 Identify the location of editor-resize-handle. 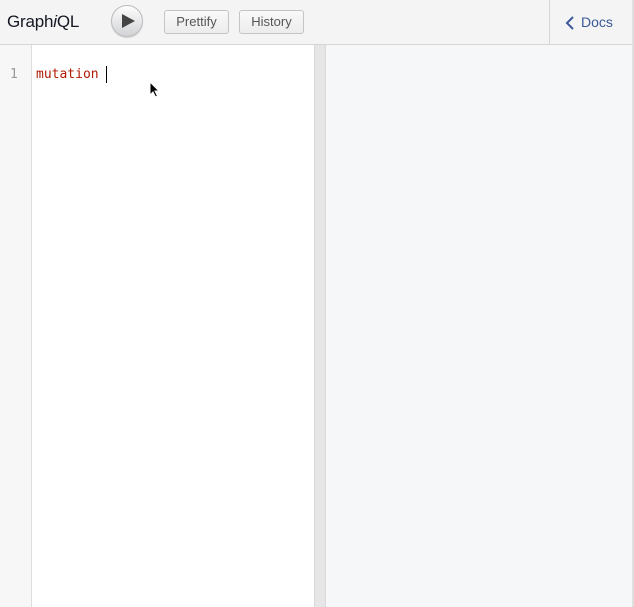
(320, 326).